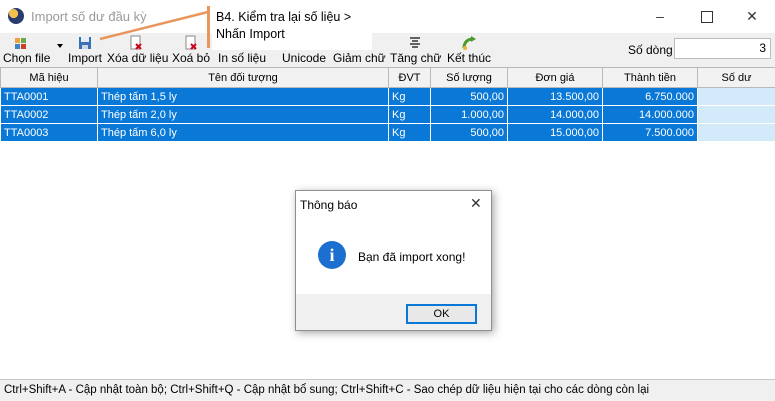 The height and width of the screenshot is (401, 775). Describe the element at coordinates (49, 132) in the screenshot. I see `cell-code: TTA0003` at that location.